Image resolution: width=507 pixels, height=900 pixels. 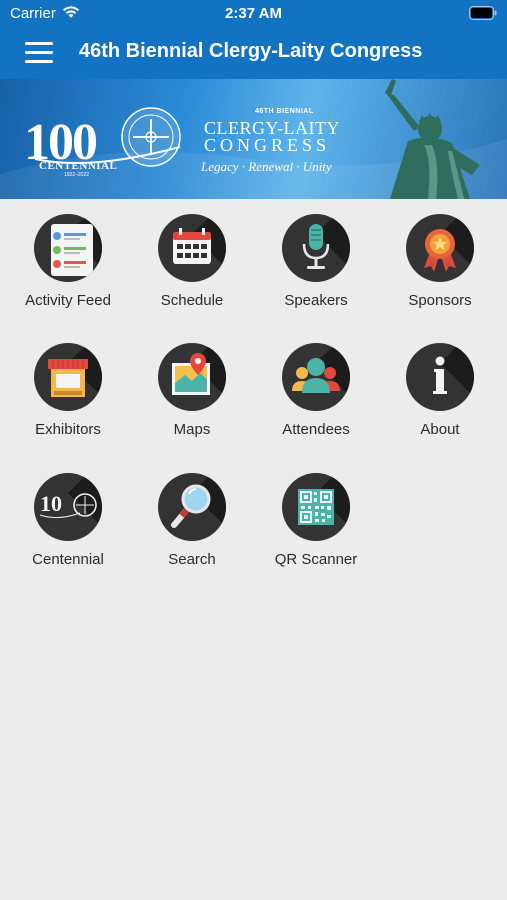 I want to click on menu-item-label: Search, so click(x=192, y=559).